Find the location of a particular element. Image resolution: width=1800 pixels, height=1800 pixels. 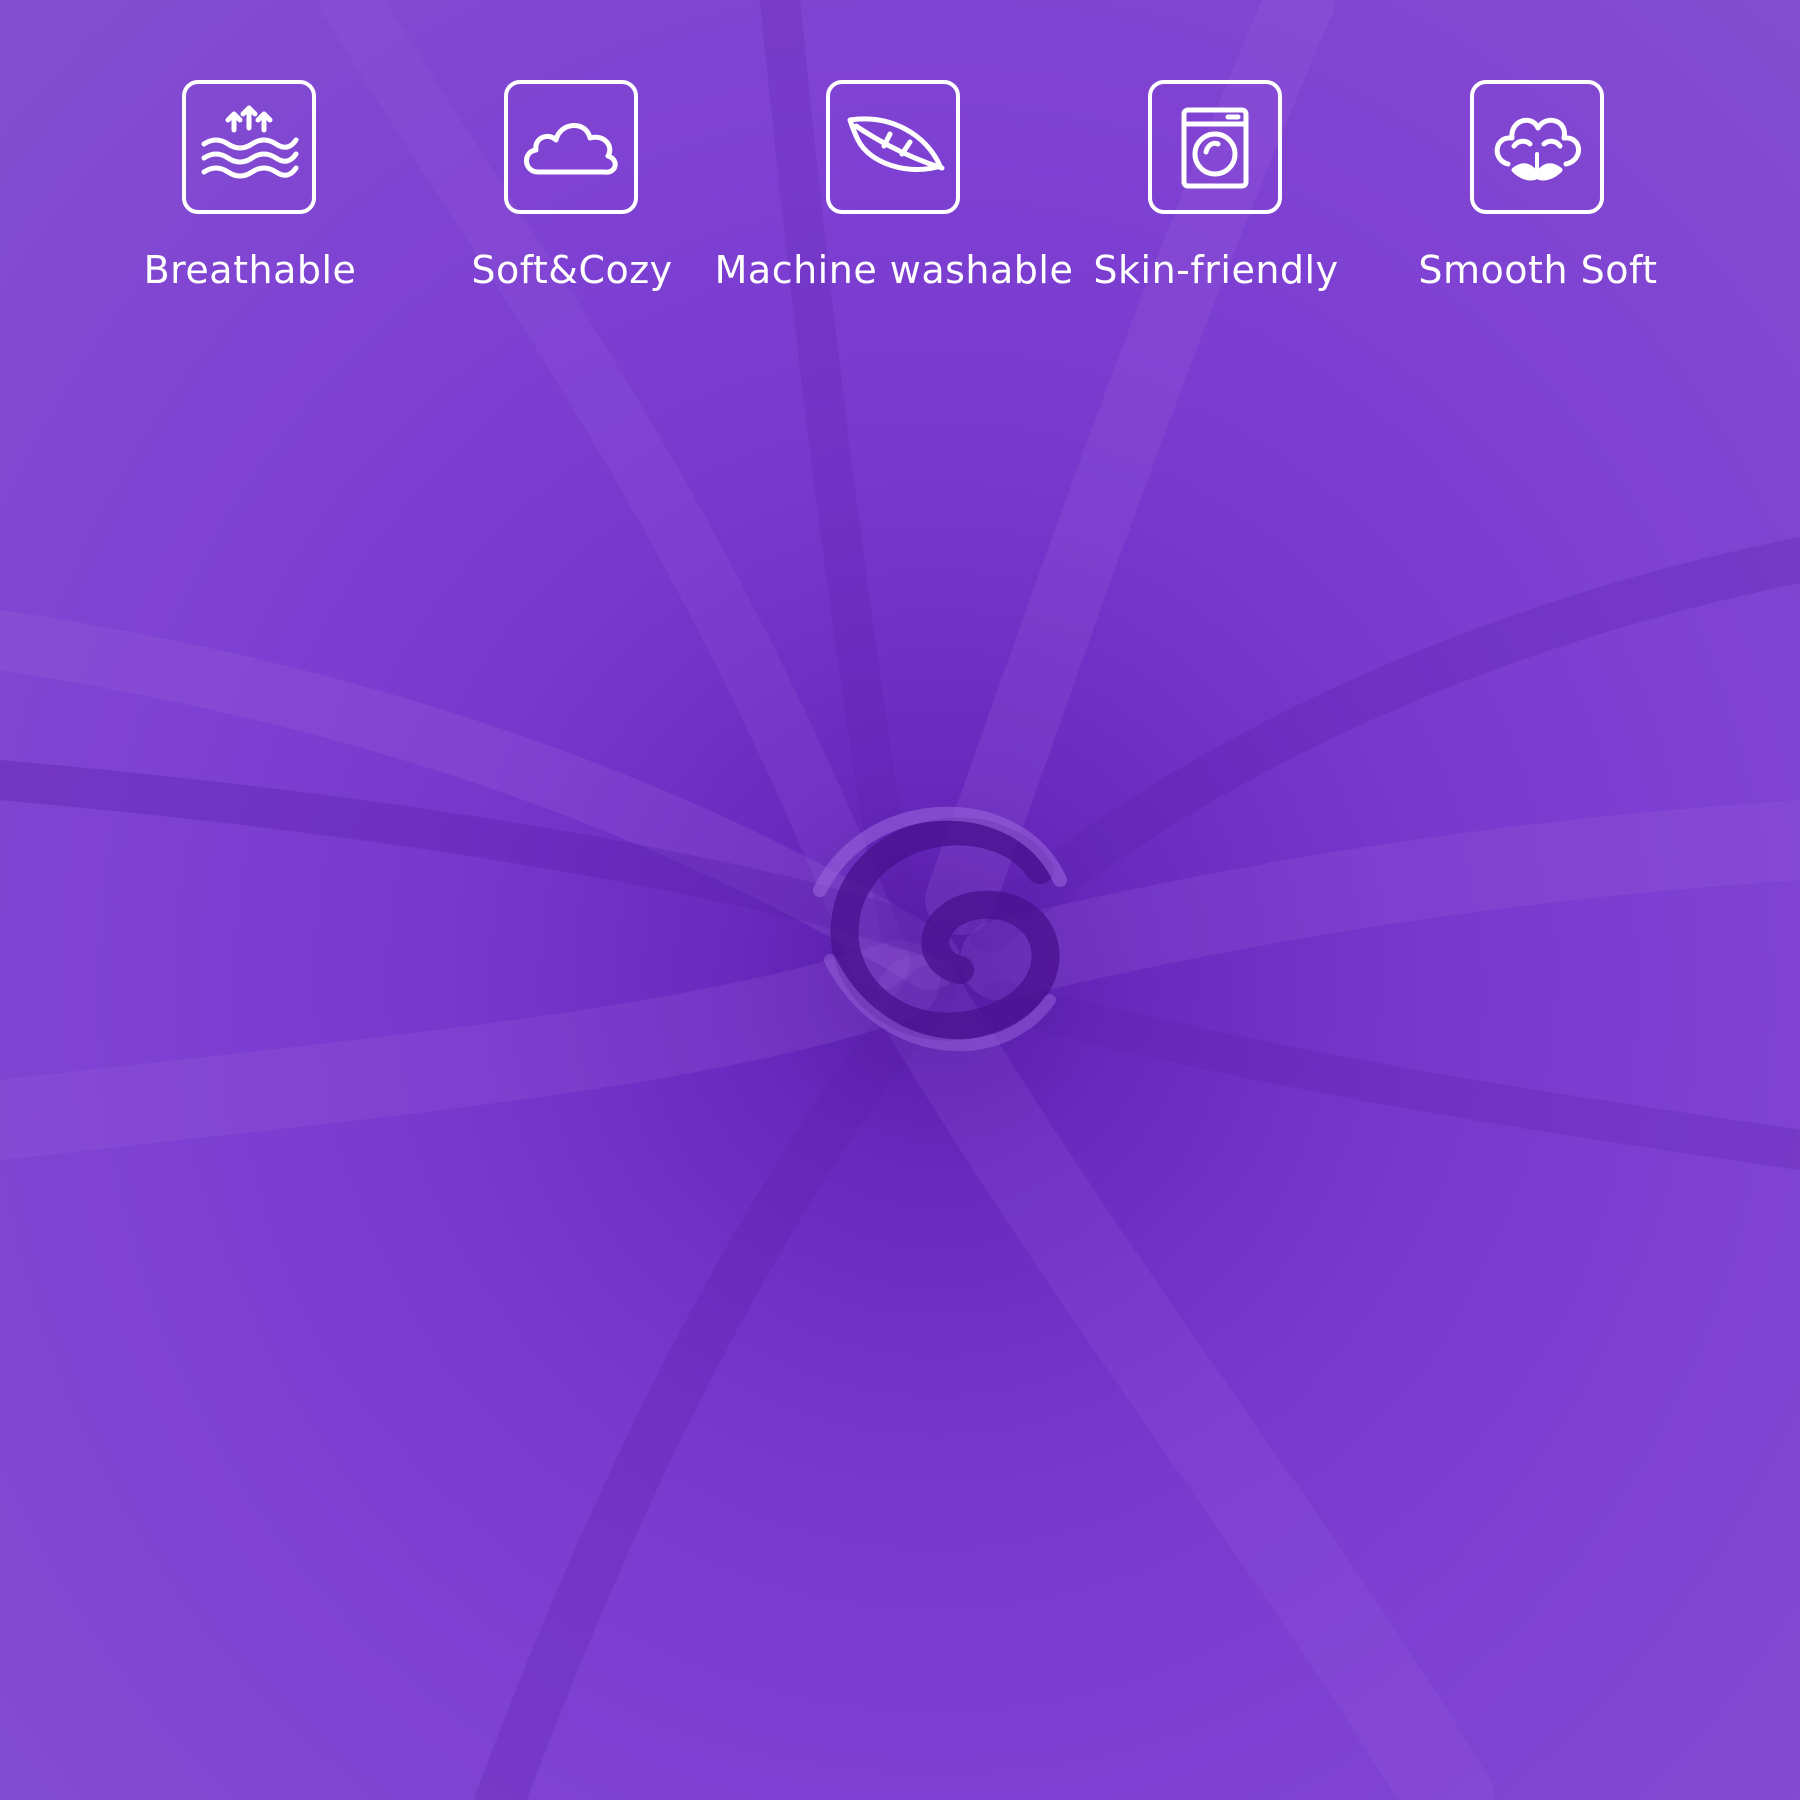

feature-soft-cozy: Soft&Cozy is located at coordinates (572, 200).